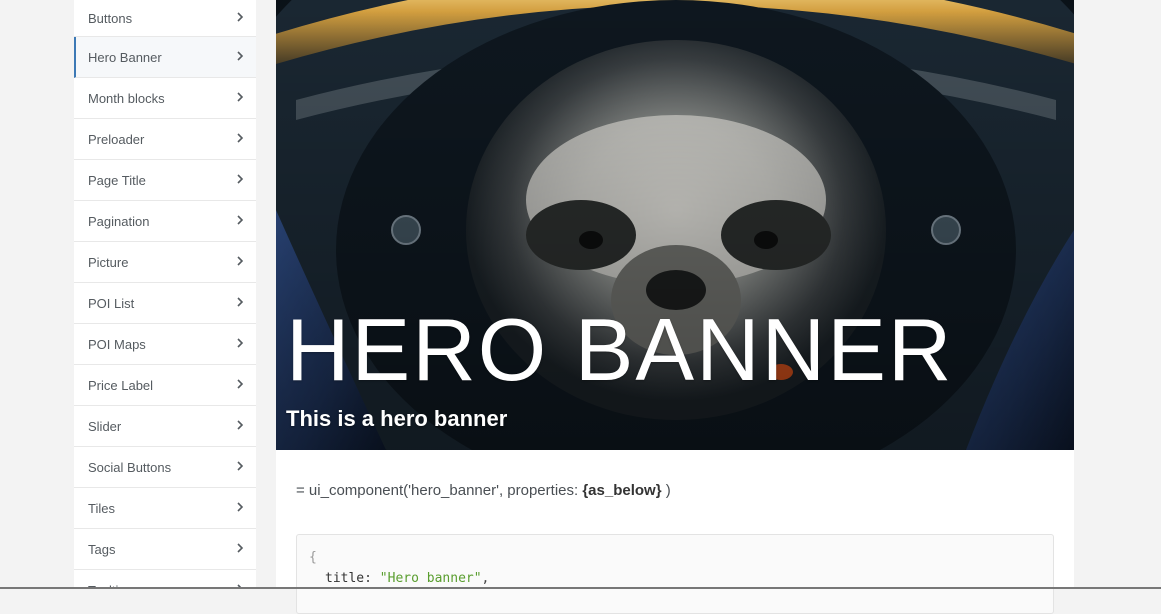 The width and height of the screenshot is (1161, 614). Describe the element at coordinates (622, 490) in the screenshot. I see `usage-highlight: {as_below}` at that location.